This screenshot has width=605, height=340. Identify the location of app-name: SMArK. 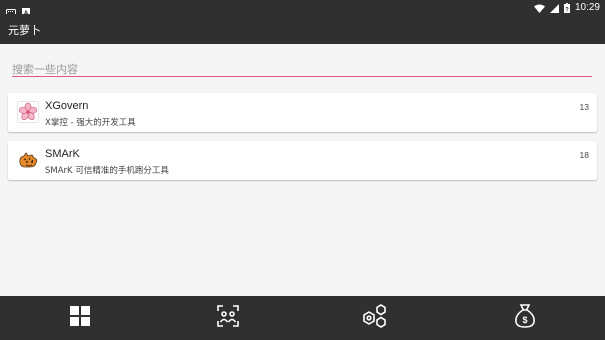
(62, 154).